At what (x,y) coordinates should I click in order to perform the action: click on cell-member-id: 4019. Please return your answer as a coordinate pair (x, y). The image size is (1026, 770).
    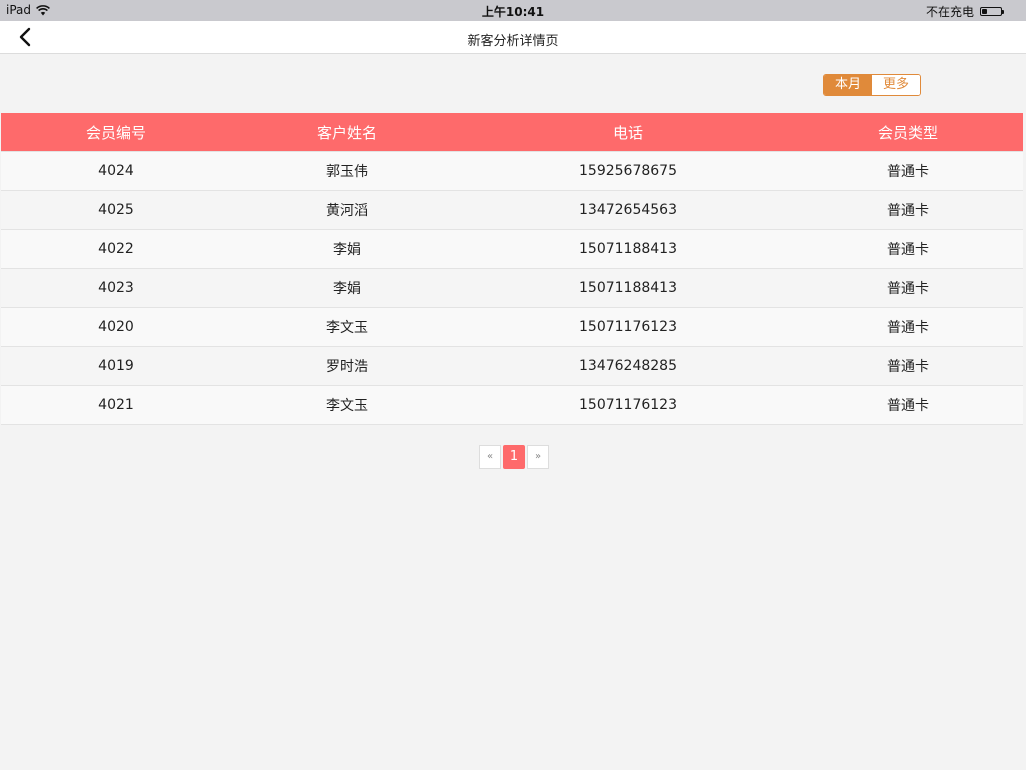
    Looking at the image, I should click on (116, 366).